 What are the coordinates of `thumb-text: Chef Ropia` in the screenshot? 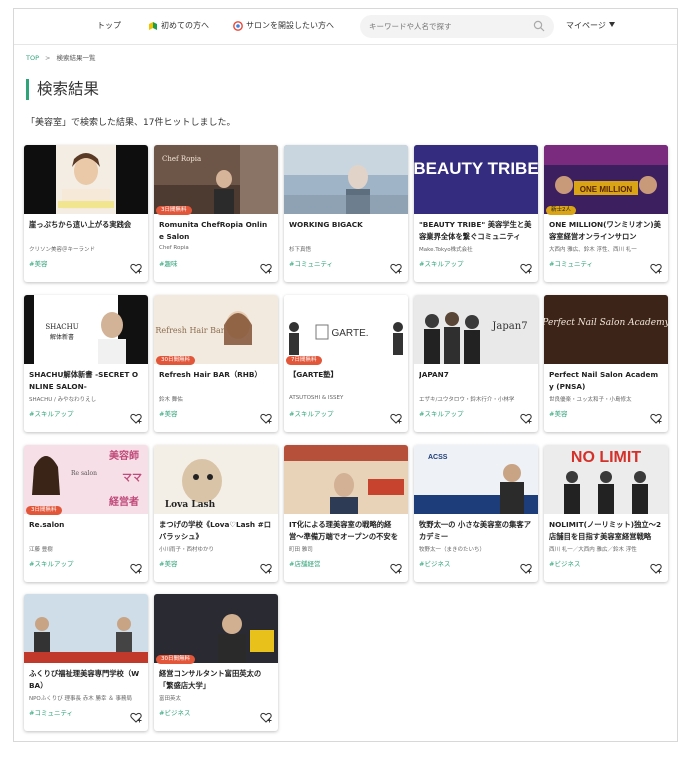 It's located at (181, 159).